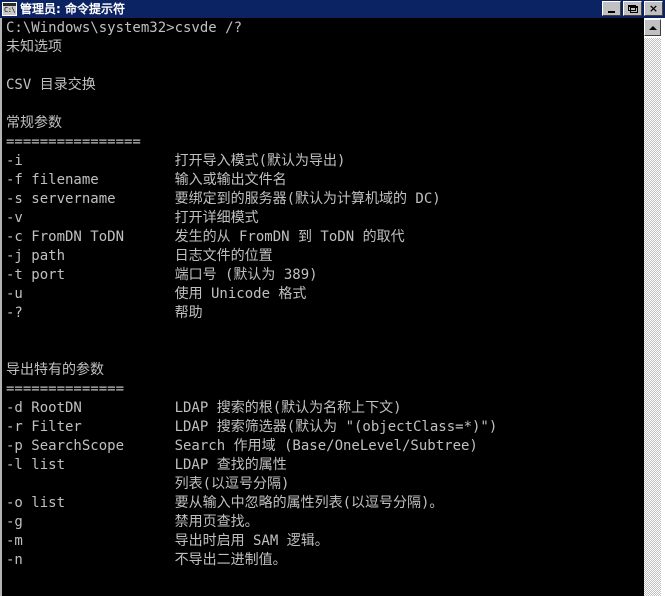 Image resolution: width=665 pixels, height=596 pixels. I want to click on console-line: -g 禁用页查找。, so click(132, 522).